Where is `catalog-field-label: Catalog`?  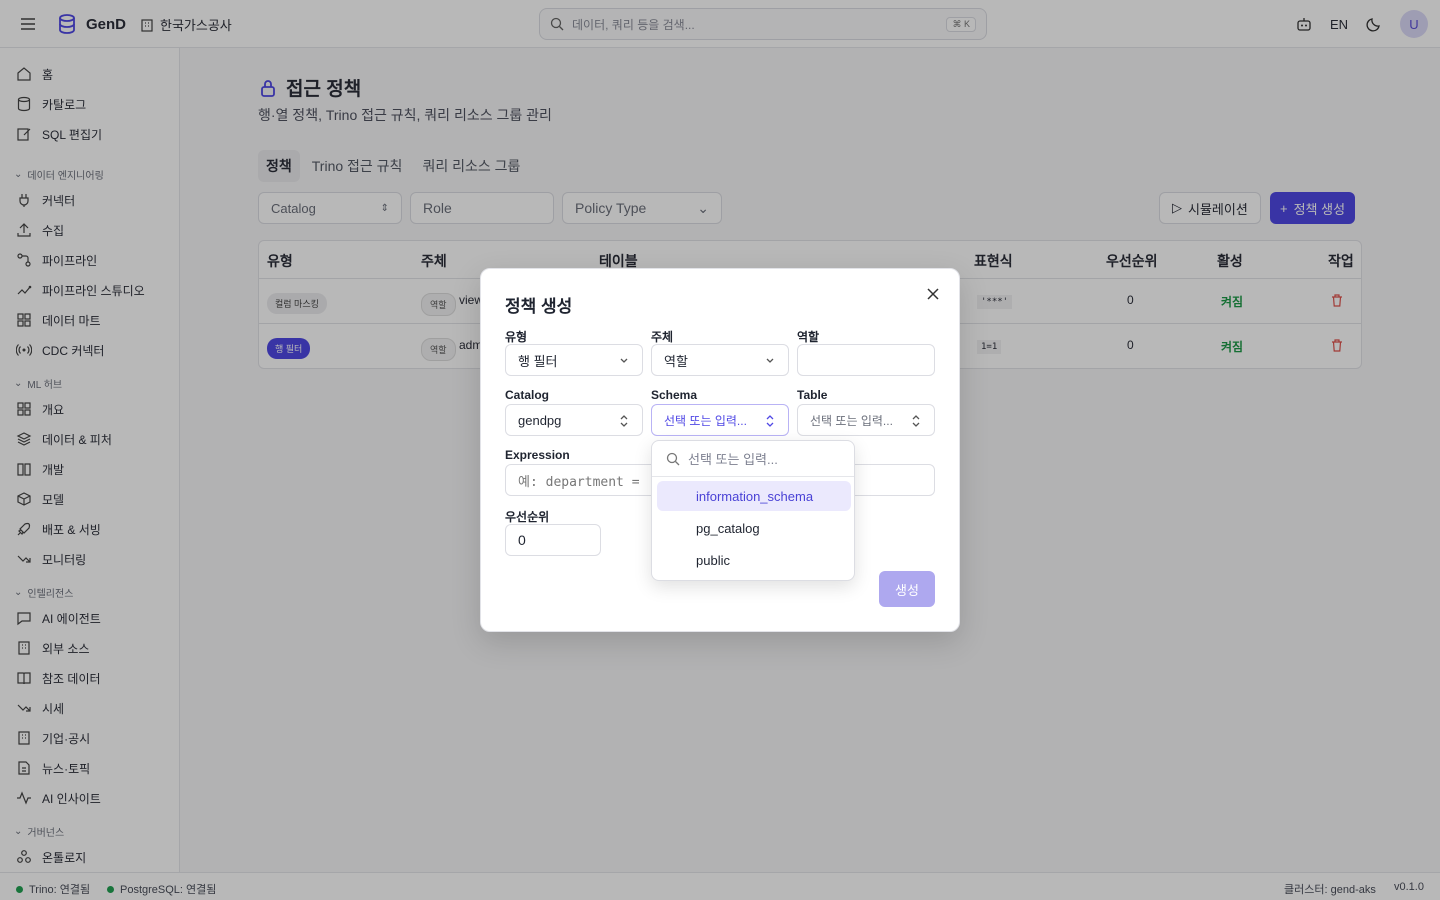
catalog-field-label: Catalog is located at coordinates (527, 395).